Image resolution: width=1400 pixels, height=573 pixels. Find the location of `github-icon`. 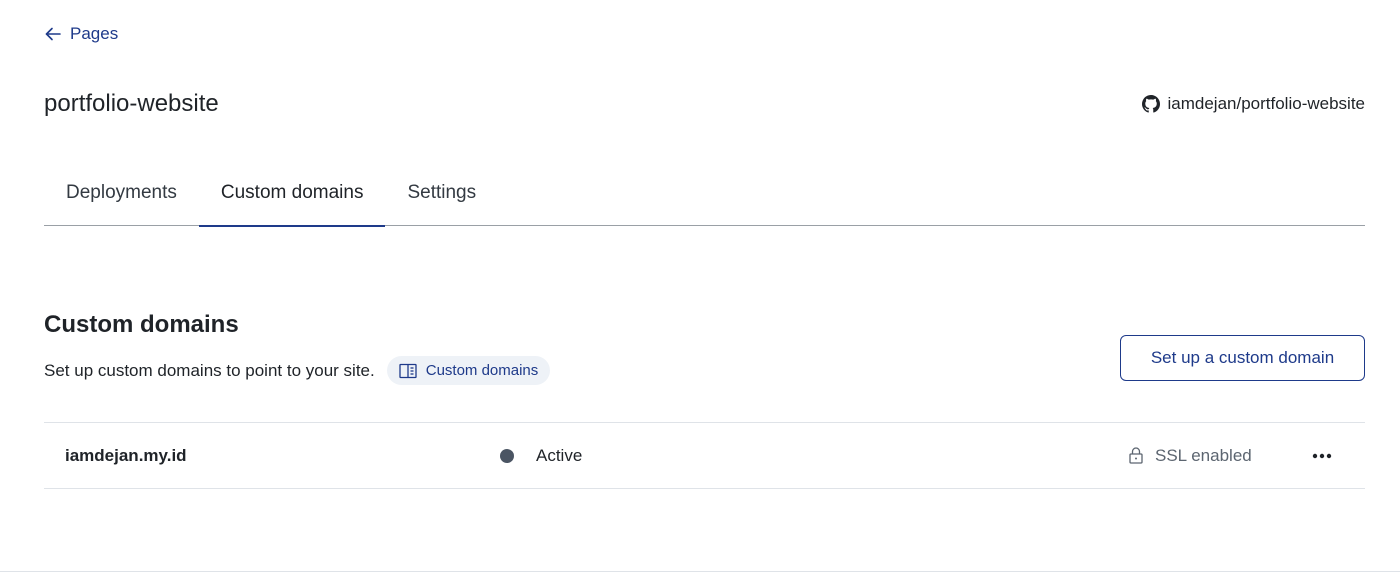

github-icon is located at coordinates (1150, 104).